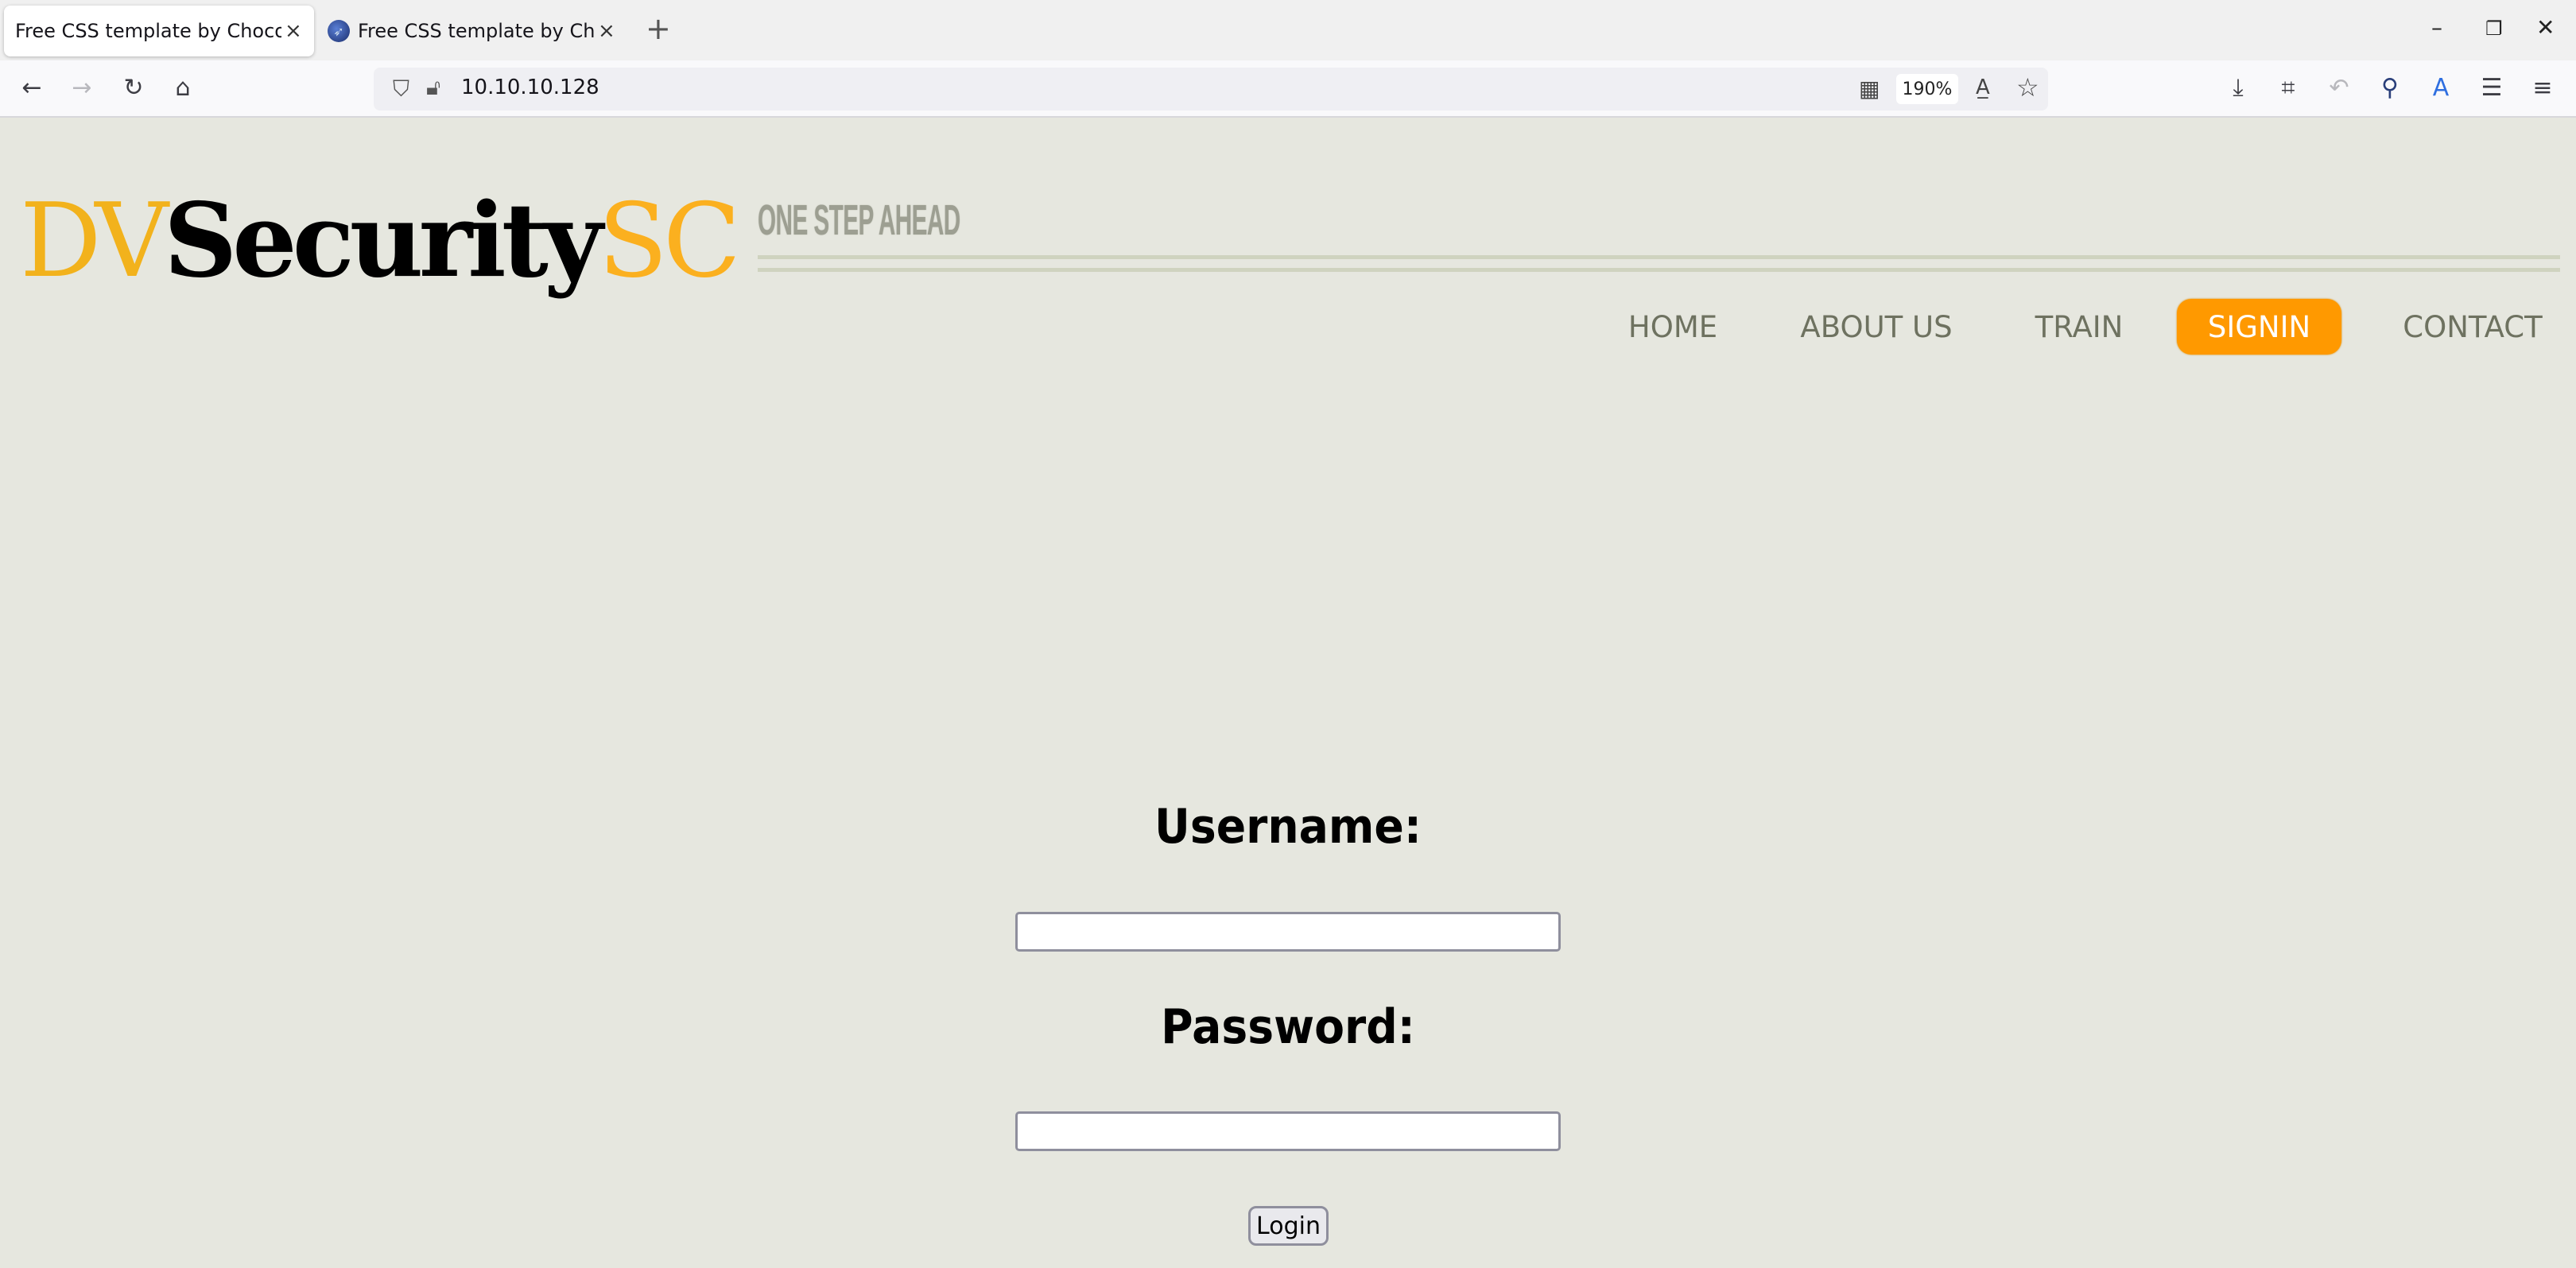  I want to click on tab-2: ➶ Free CSS template by ChocoTe ×, so click(475, 31).